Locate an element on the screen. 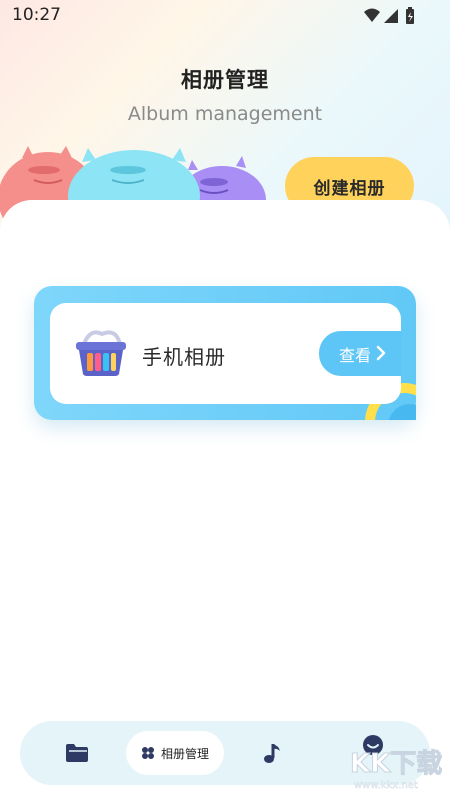 The image size is (450, 799). folder-icon is located at coordinates (77, 753).